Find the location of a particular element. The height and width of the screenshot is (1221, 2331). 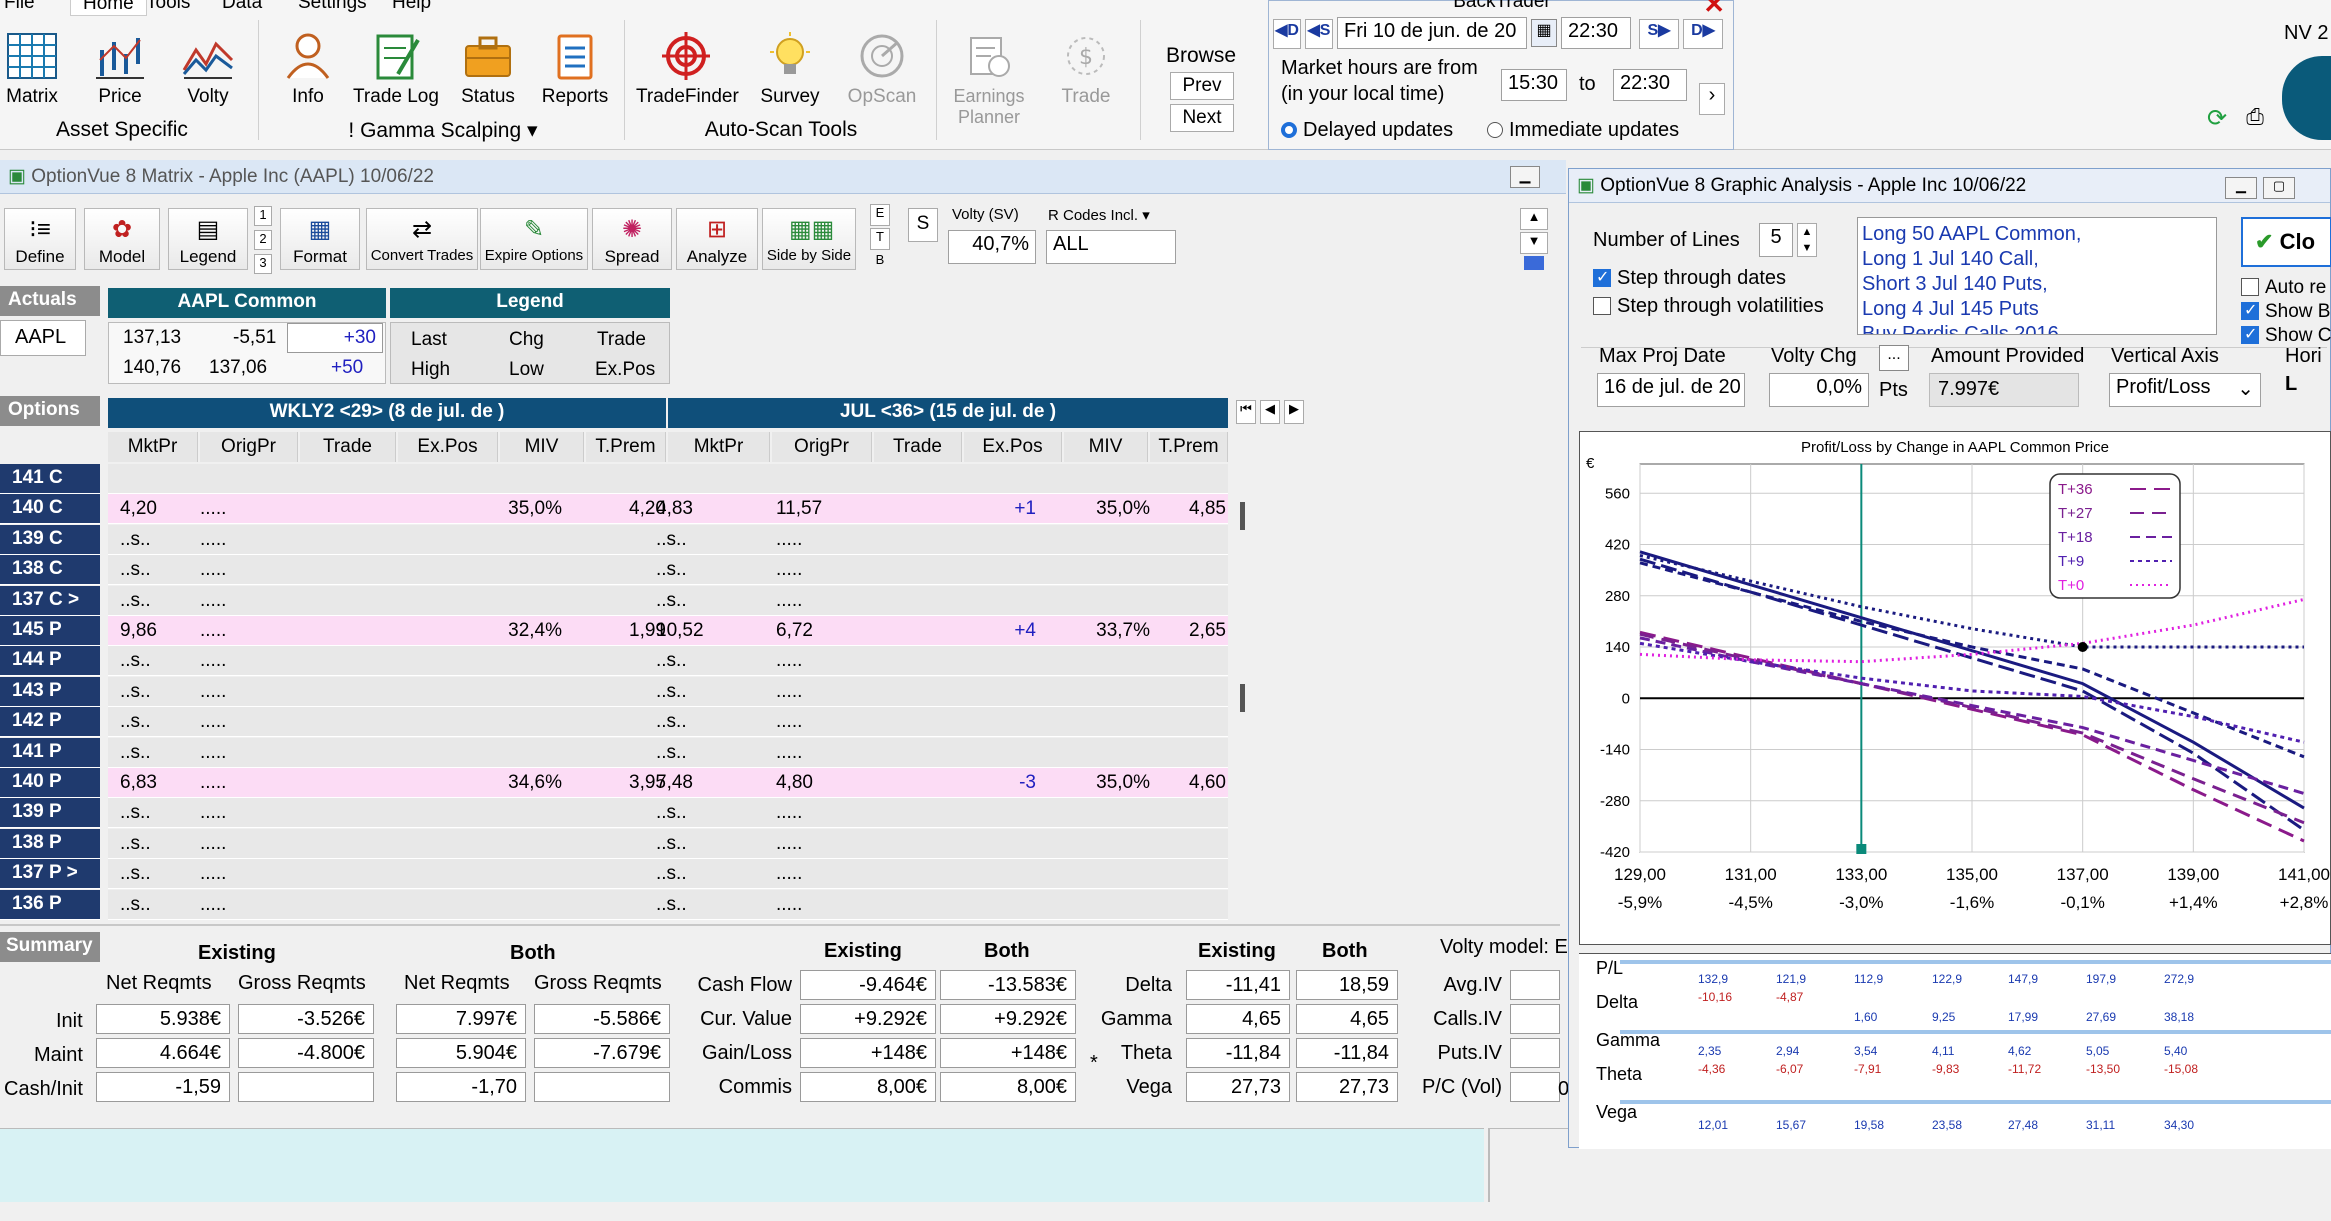

convert-trades-button: ⇄ Convert Trades is located at coordinates (422, 239).